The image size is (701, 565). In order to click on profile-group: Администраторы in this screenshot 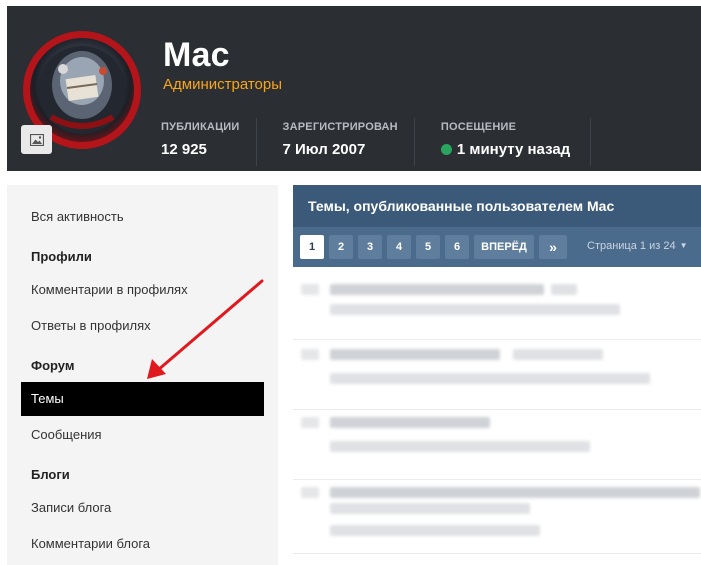, I will do `click(222, 84)`.